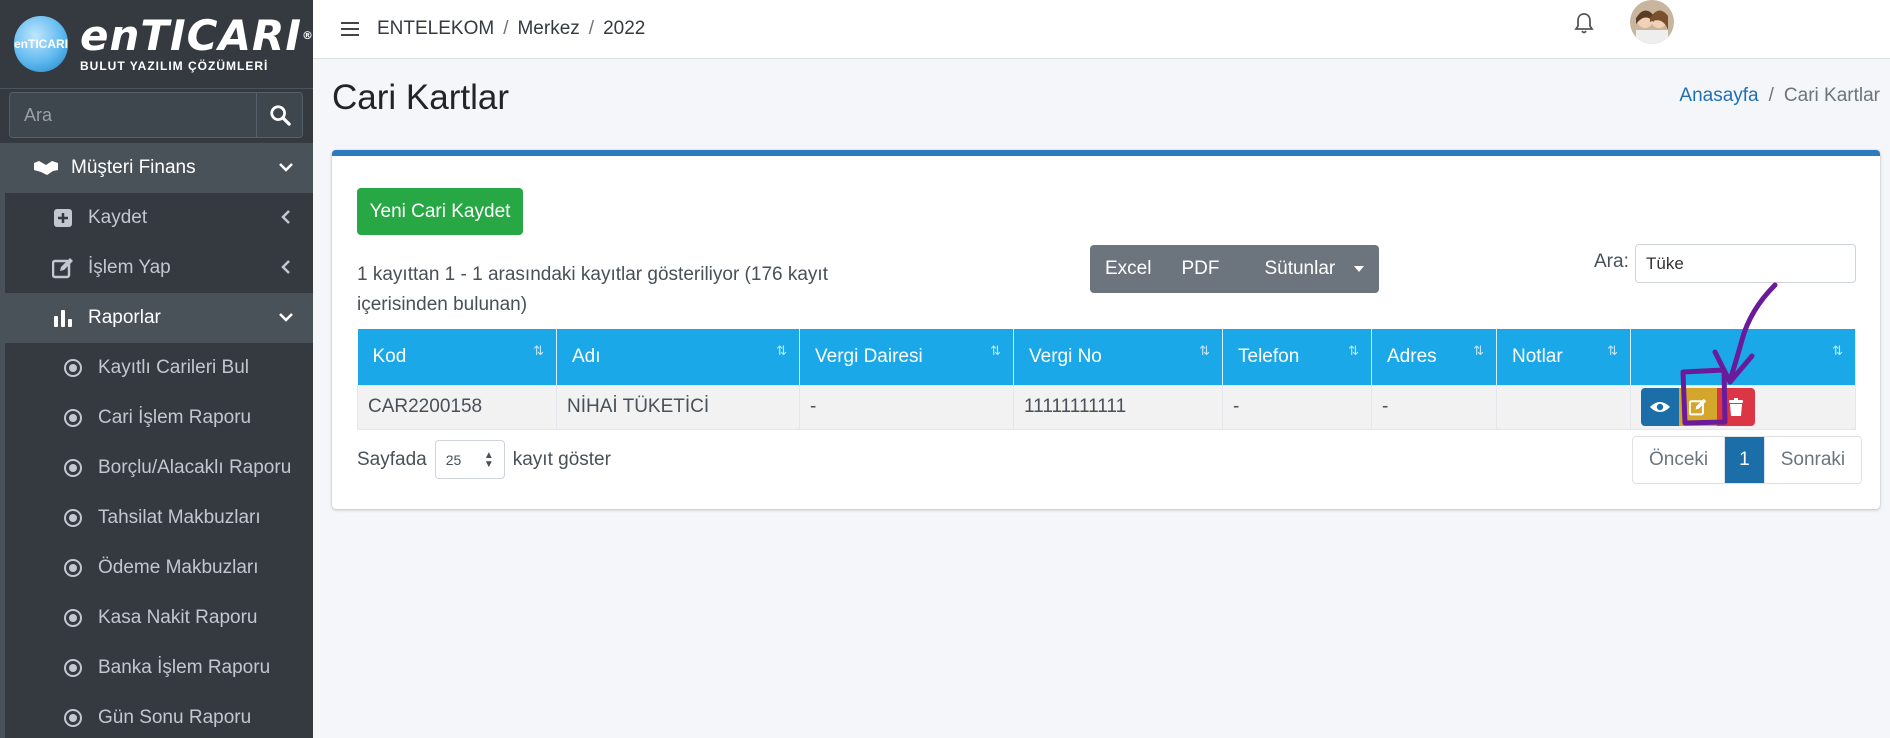  What do you see at coordinates (624, 28) in the screenshot?
I see `fiscal-year: 2022` at bounding box center [624, 28].